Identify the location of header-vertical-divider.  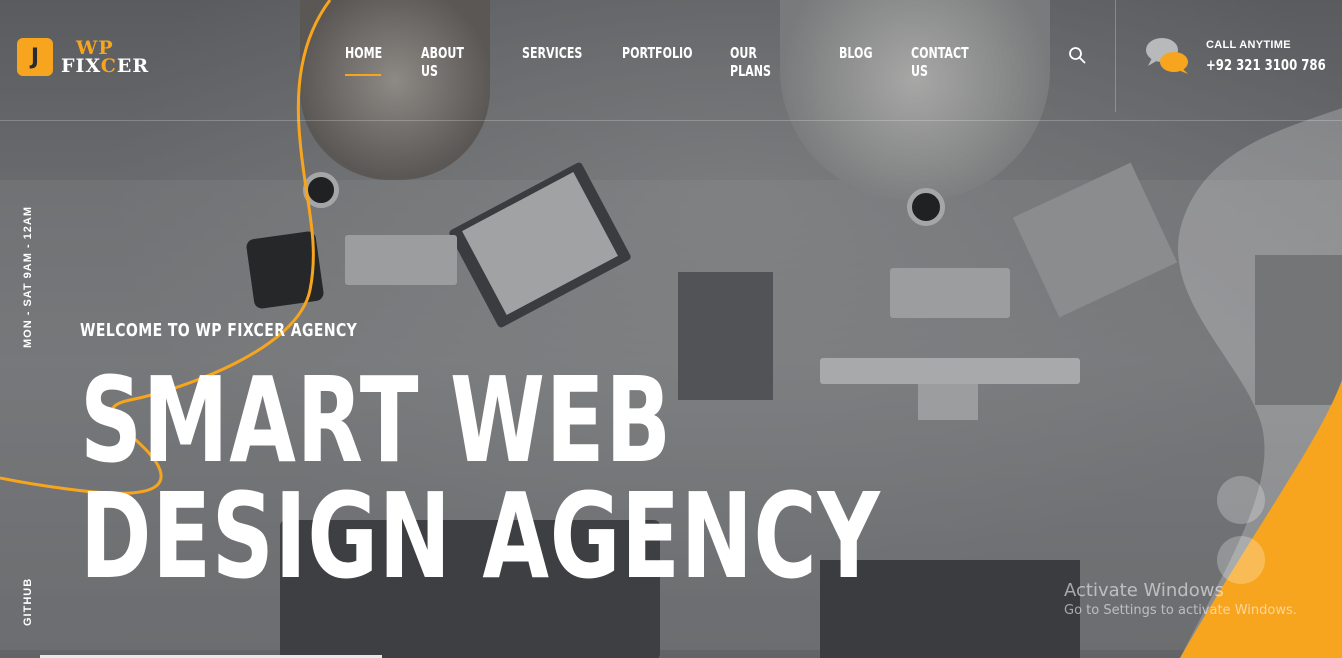
(1115, 56).